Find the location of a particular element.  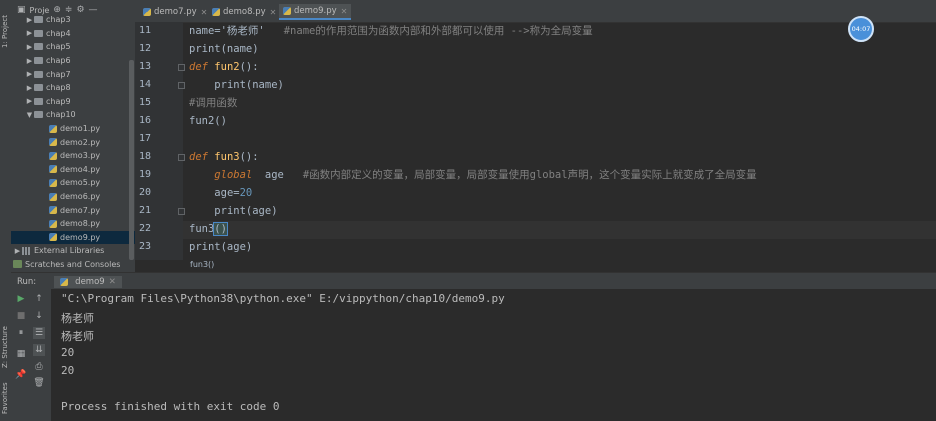

stop-icon: ■ is located at coordinates (21, 316).